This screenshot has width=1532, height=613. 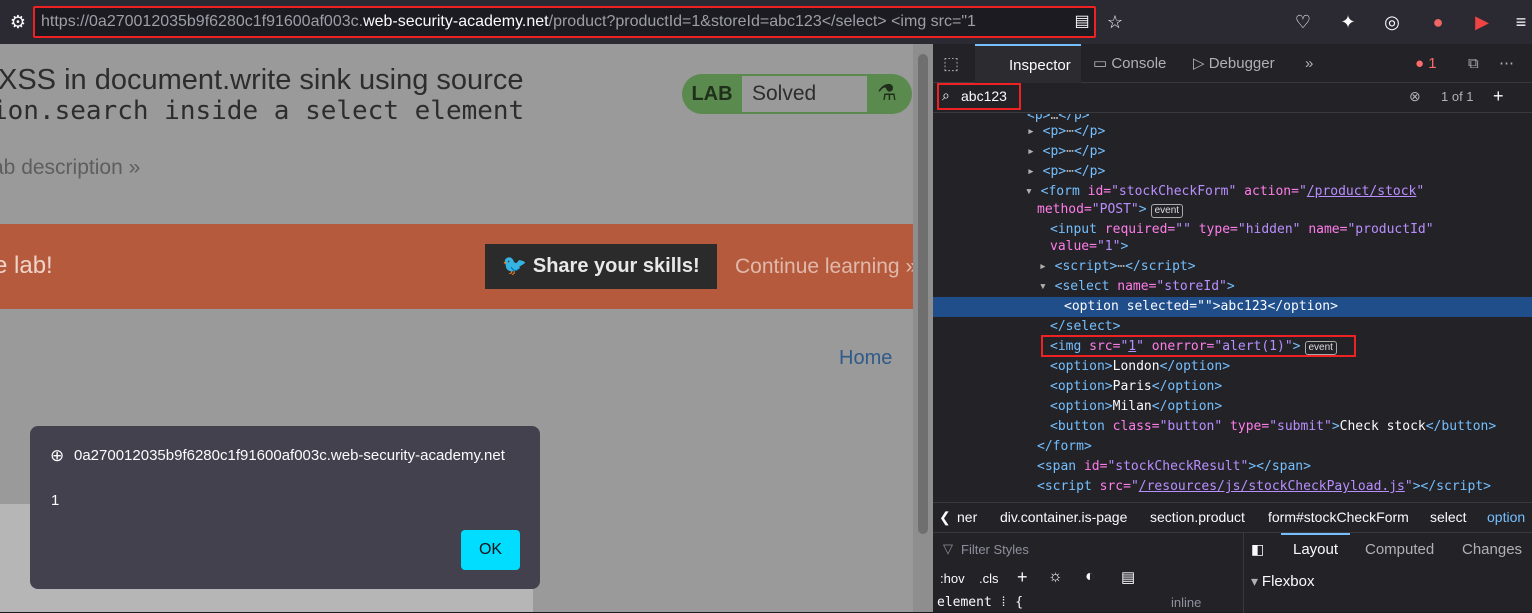 I want to click on markup-line: <option>Milan</option>, so click(x=1291, y=407).